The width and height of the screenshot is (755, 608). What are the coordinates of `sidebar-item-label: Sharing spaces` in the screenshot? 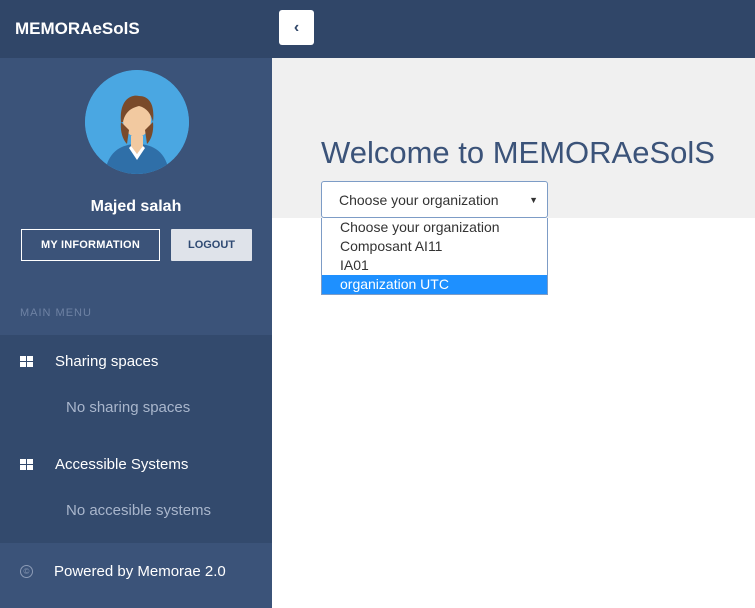 It's located at (107, 361).